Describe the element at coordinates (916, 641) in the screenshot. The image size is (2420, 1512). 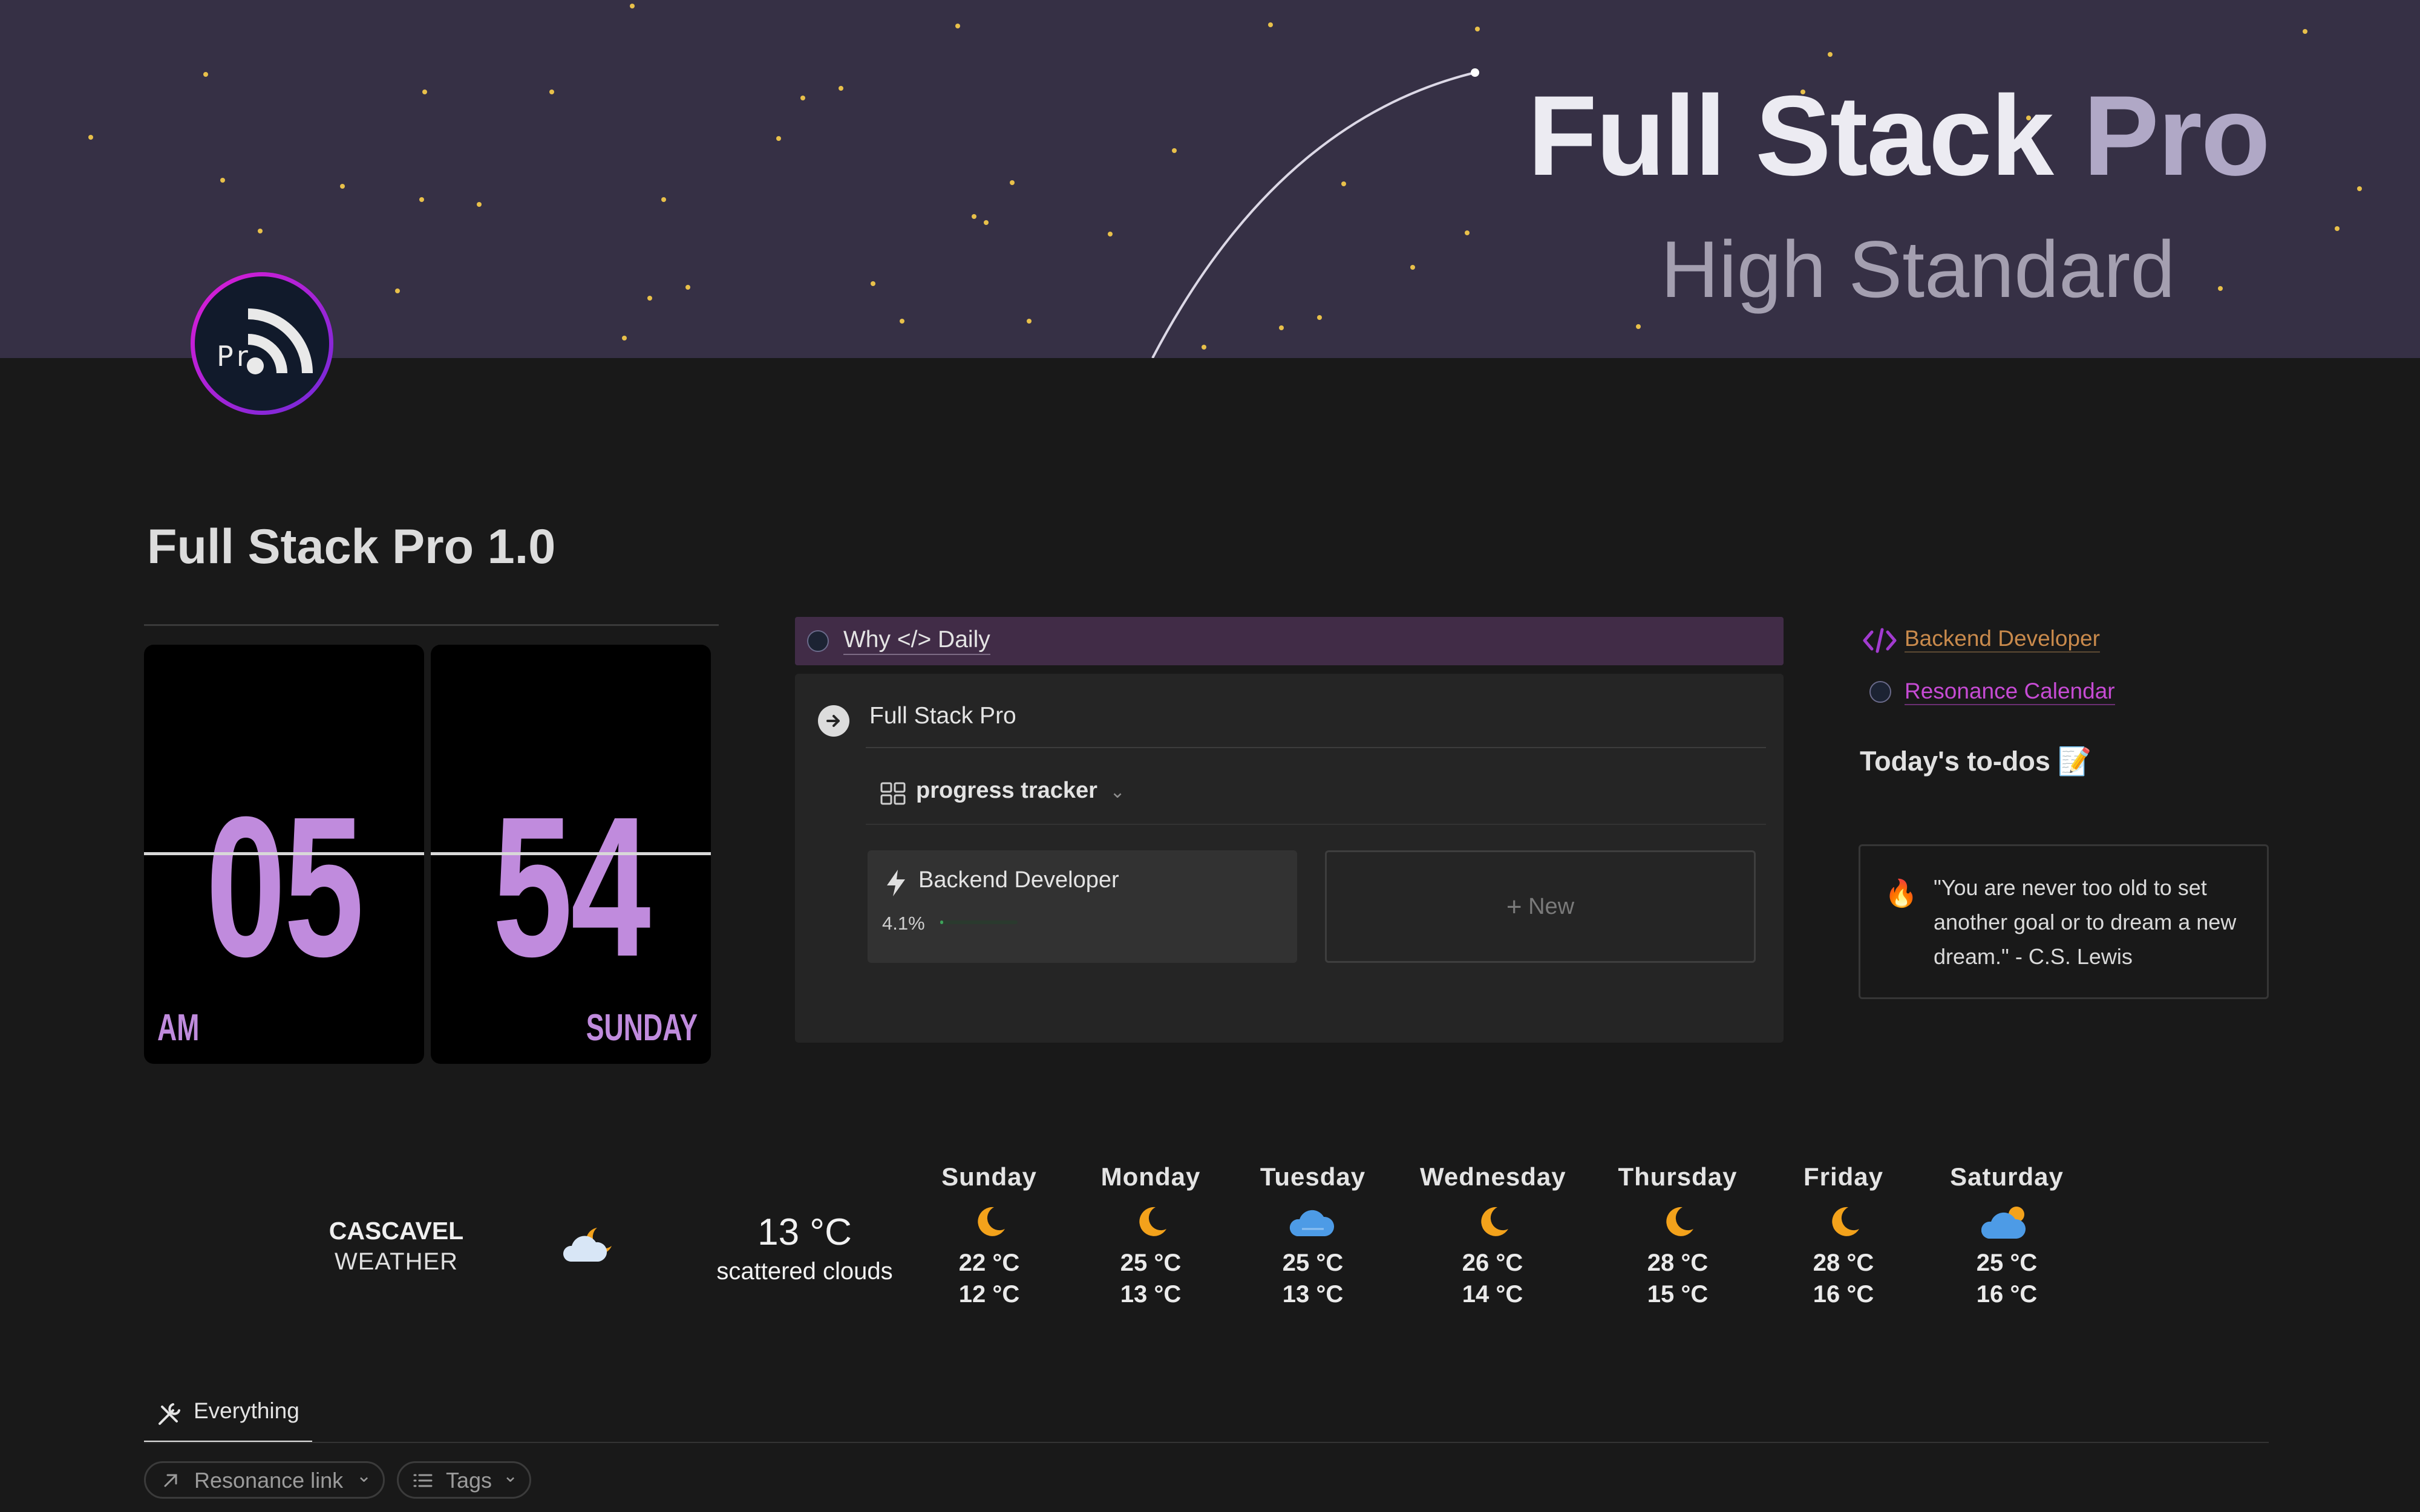
I see `why-daily-label: Why </> Daily` at that location.